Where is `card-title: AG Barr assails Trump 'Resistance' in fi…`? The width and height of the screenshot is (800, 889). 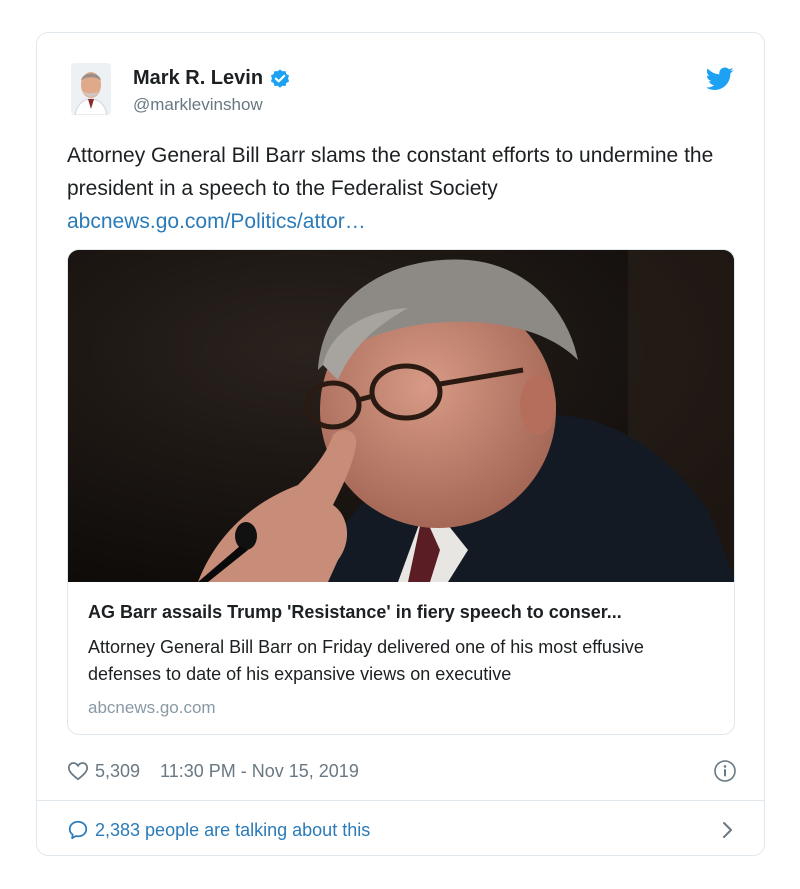 card-title: AG Barr assails Trump 'Resistance' in fi… is located at coordinates (403, 612).